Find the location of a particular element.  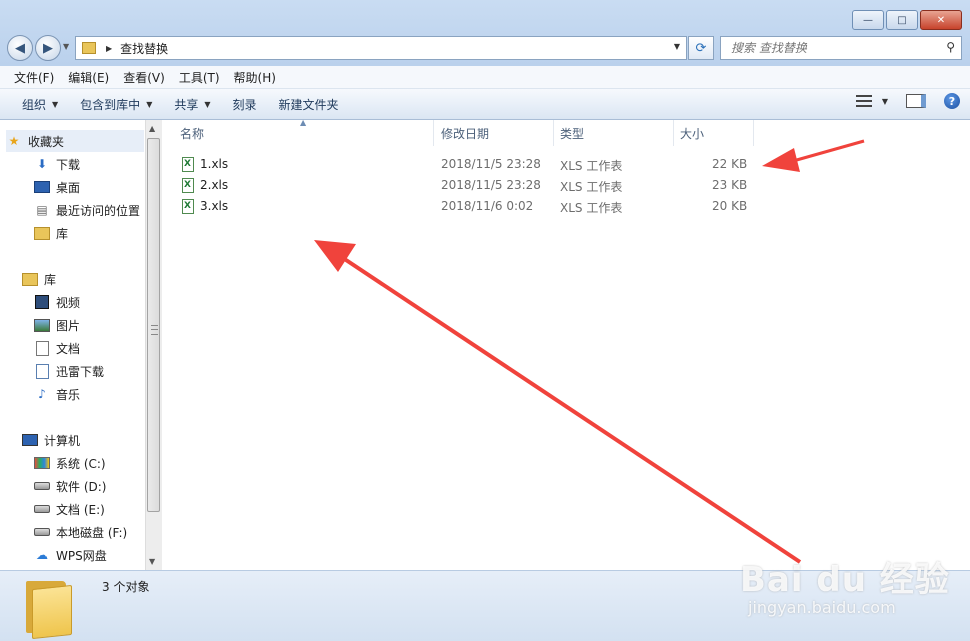

chevron-right-icon: ▶ is located at coordinates (109, 48).